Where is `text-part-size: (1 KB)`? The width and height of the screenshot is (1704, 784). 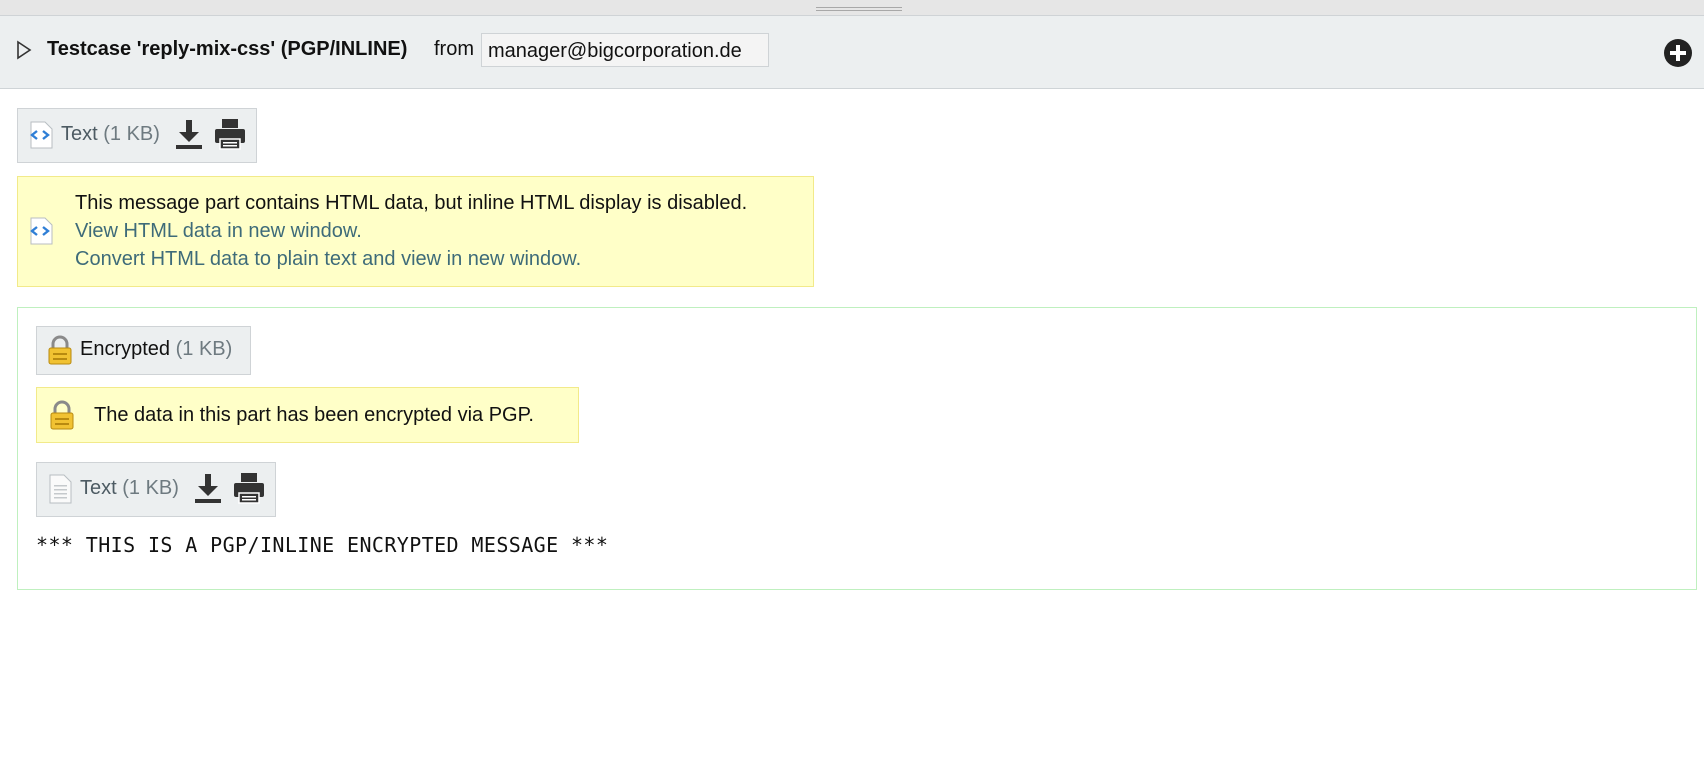 text-part-size: (1 KB) is located at coordinates (150, 488).